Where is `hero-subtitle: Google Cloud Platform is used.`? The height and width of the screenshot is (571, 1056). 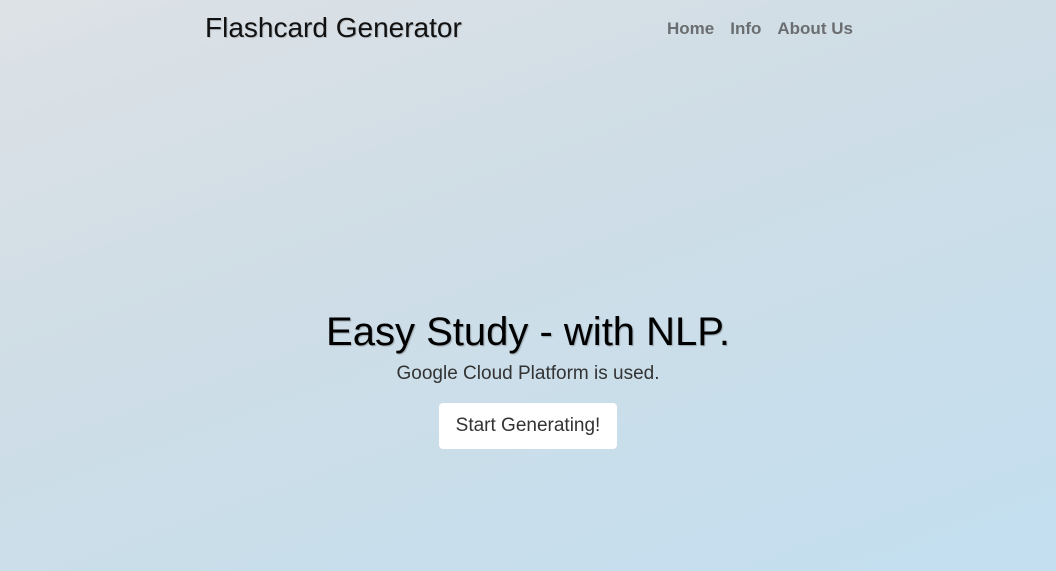 hero-subtitle: Google Cloud Platform is used. is located at coordinates (528, 373).